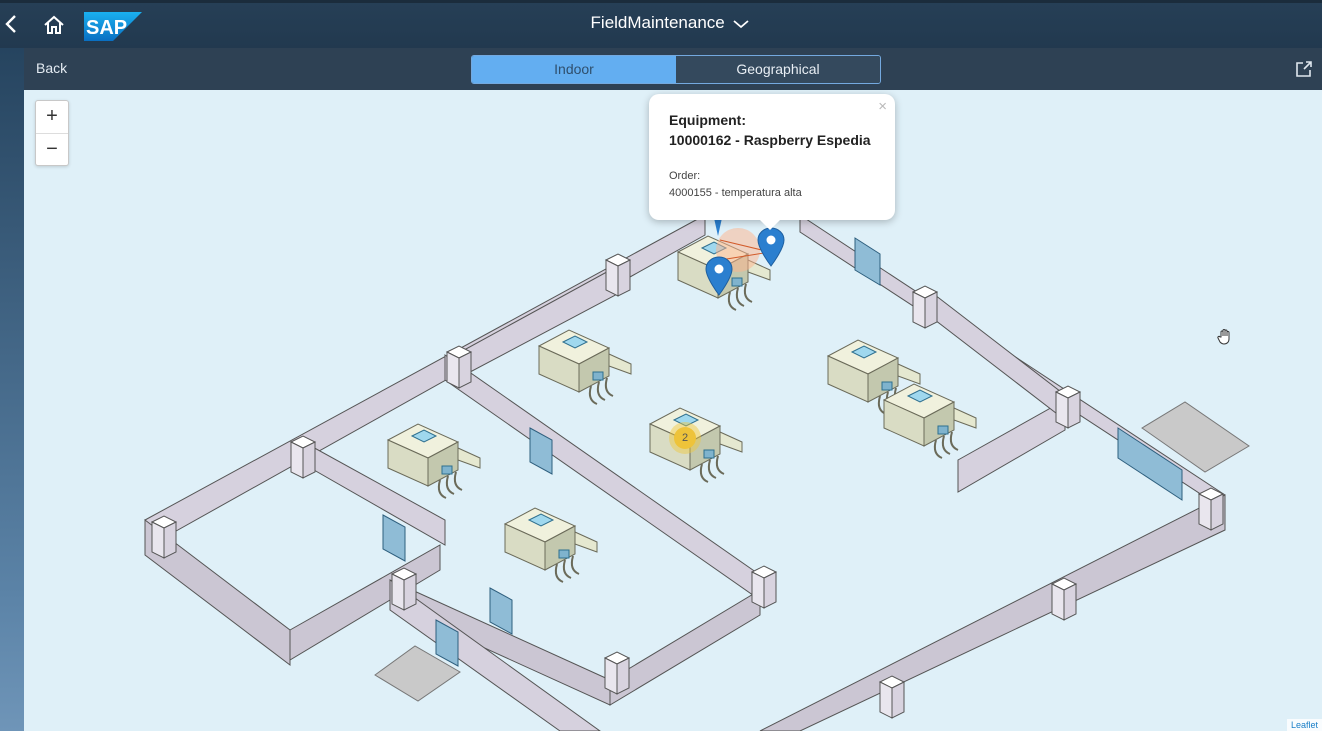  I want to click on popup-equipment-label: Equipment:, so click(707, 120).